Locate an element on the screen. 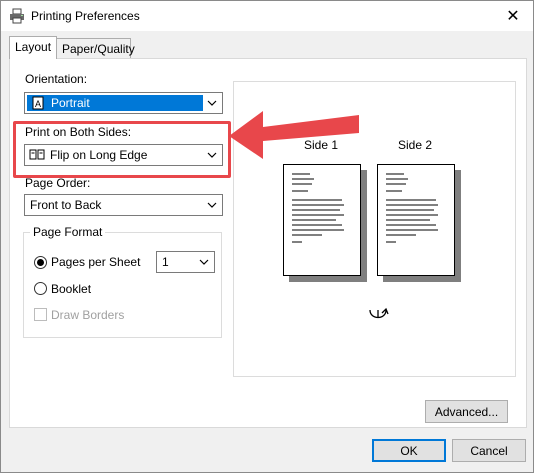 The width and height of the screenshot is (534, 473). orientation-select: A Portrait is located at coordinates (123, 103).